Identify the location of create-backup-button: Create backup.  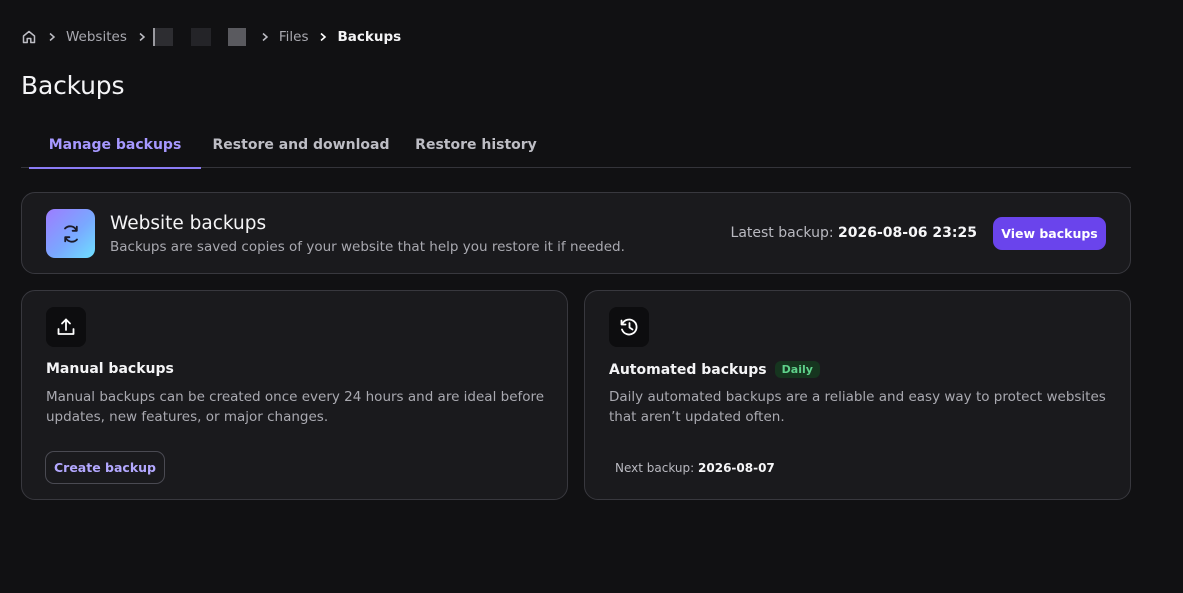
(105, 467).